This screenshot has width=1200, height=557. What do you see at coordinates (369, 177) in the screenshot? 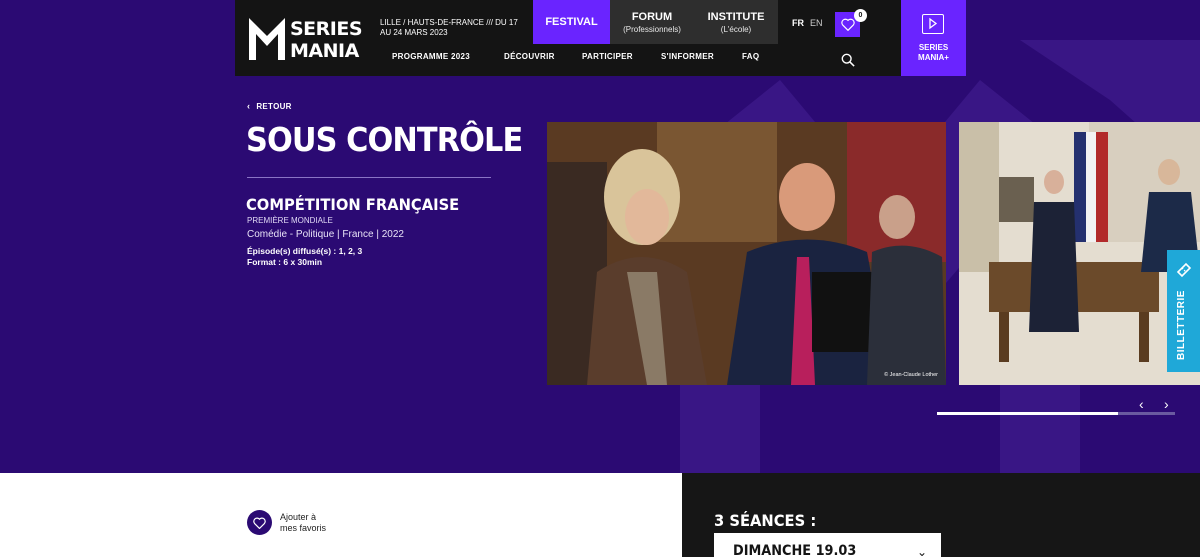
I see `divider` at bounding box center [369, 177].